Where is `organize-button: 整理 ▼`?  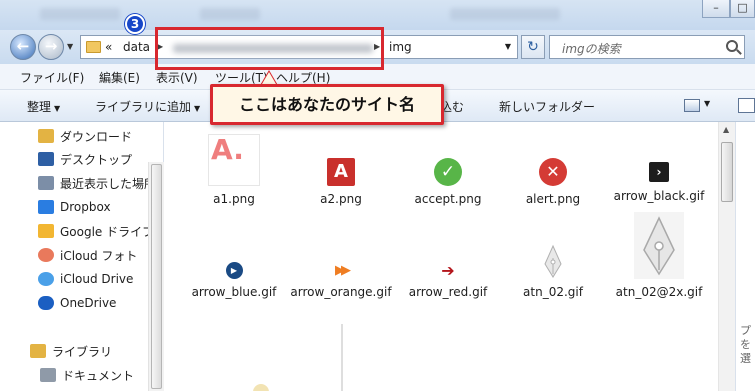
organize-button: 整理 ▼ is located at coordinates (43, 106).